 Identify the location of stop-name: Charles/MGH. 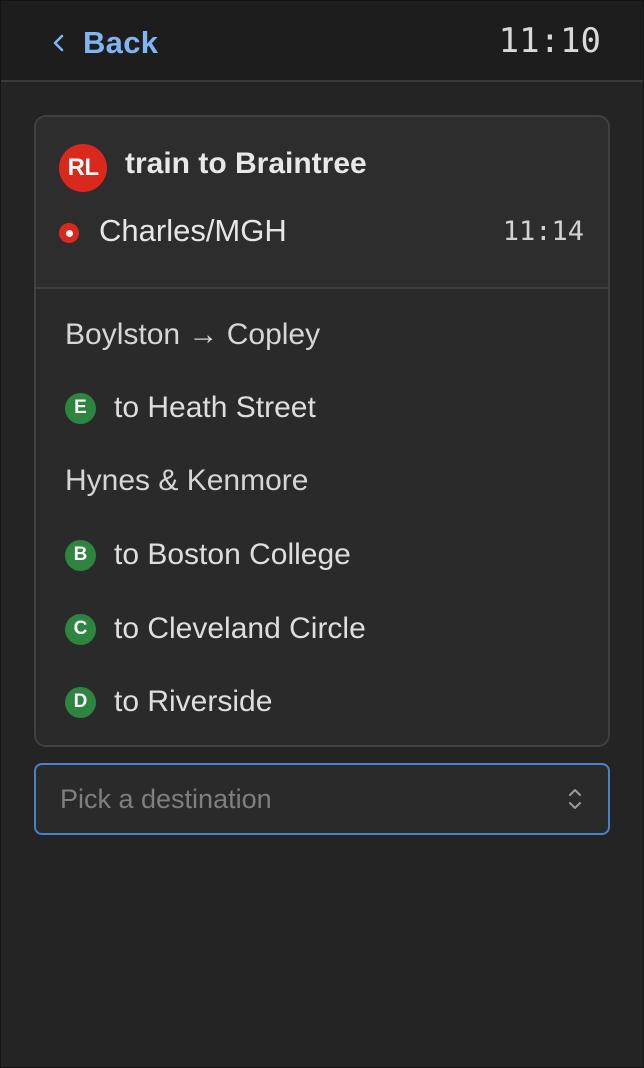
(193, 230).